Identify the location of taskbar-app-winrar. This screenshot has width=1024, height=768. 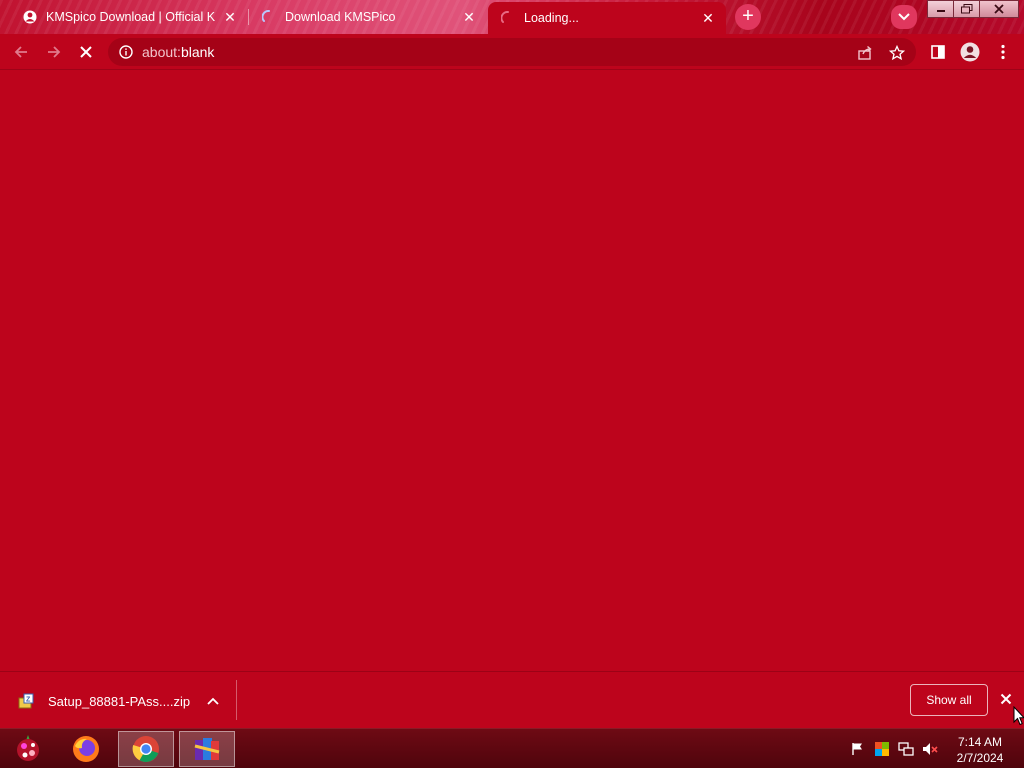
(207, 749).